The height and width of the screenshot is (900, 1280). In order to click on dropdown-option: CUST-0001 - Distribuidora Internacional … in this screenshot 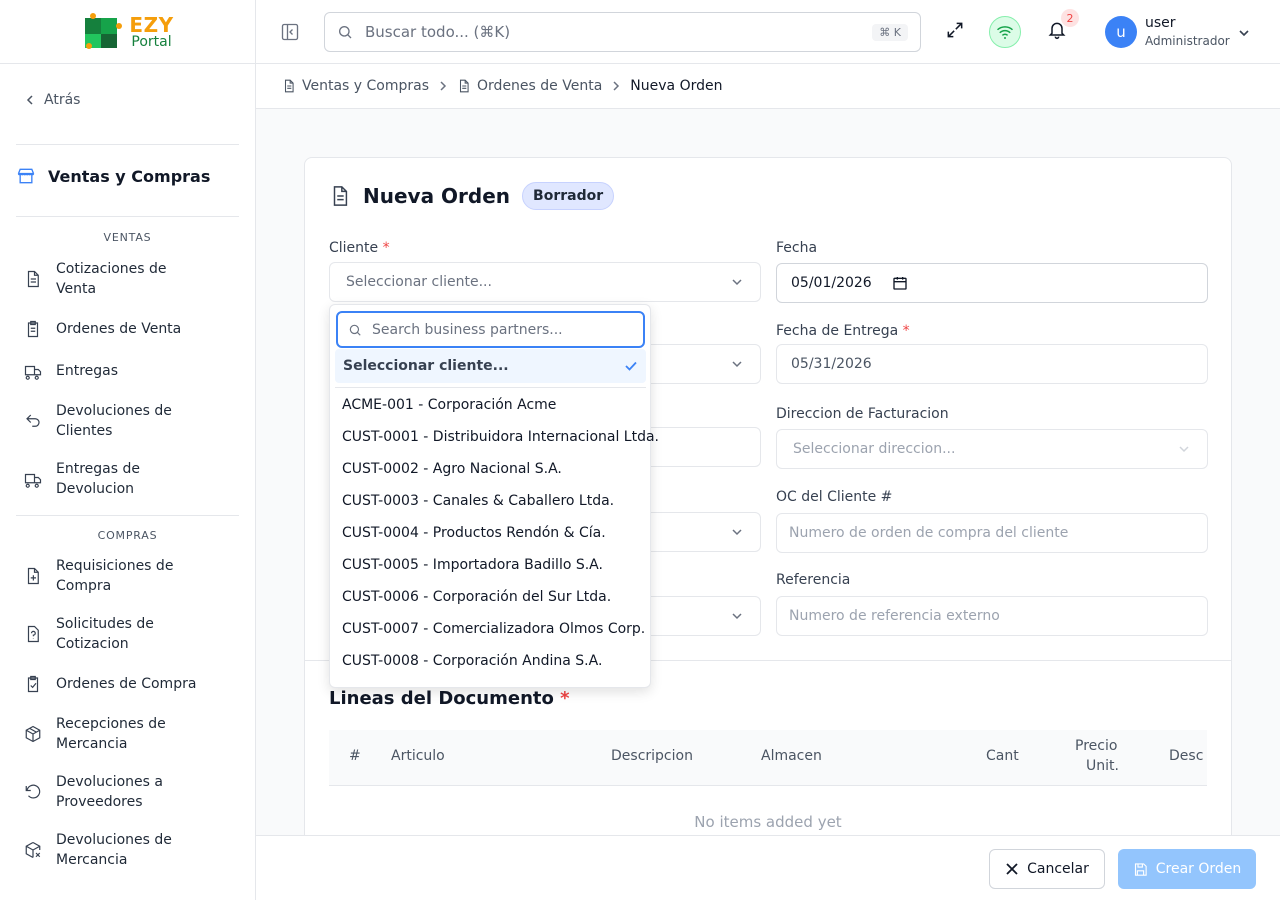, I will do `click(500, 437)`.